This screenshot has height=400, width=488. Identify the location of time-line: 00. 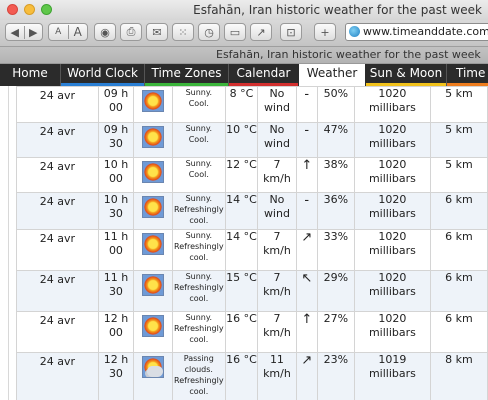
(115, 178).